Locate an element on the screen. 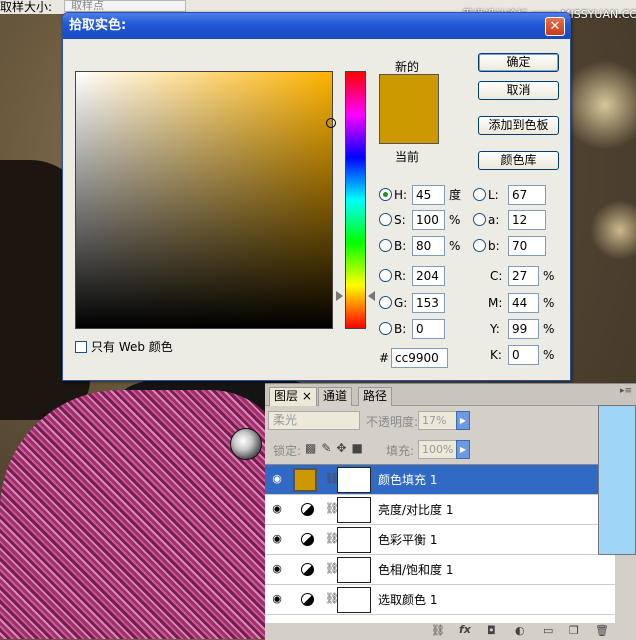  sample-size-select: 取样点 is located at coordinates (125, 6).